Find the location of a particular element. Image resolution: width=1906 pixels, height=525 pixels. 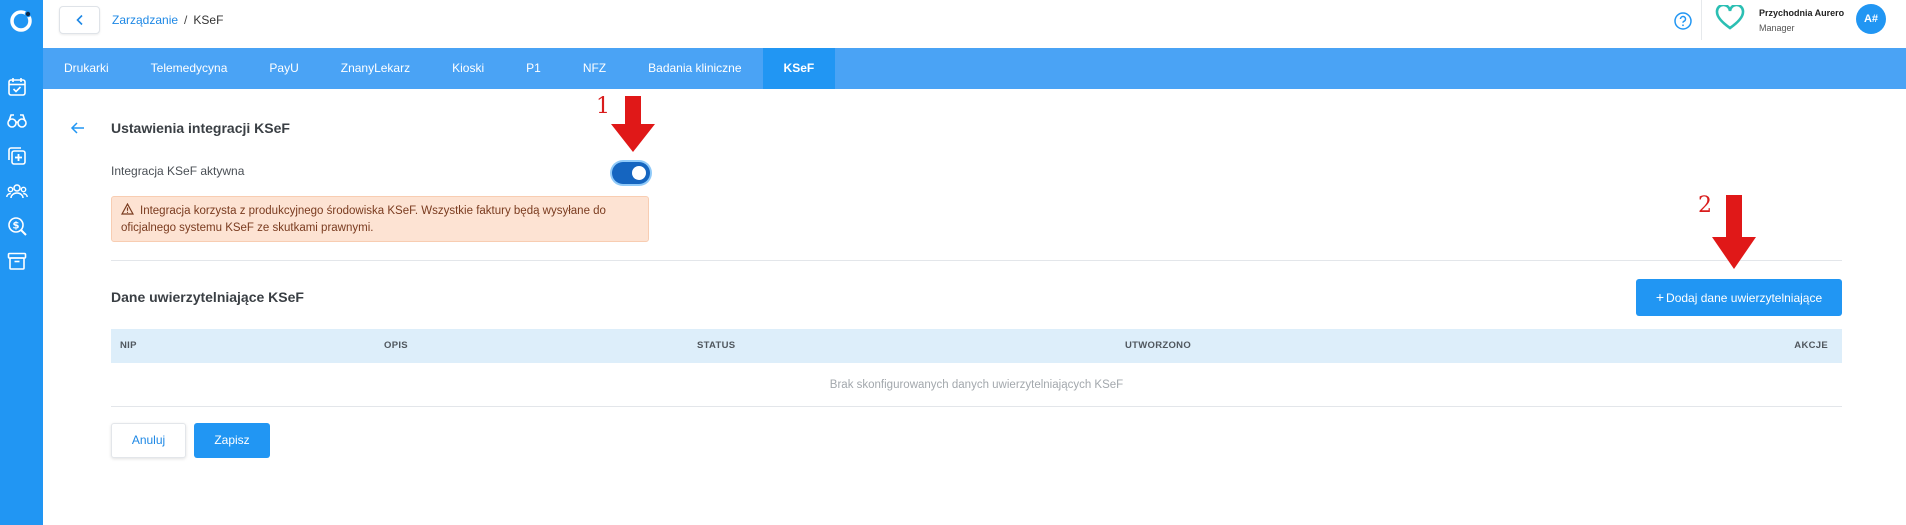

help-icon is located at coordinates (1683, 21).